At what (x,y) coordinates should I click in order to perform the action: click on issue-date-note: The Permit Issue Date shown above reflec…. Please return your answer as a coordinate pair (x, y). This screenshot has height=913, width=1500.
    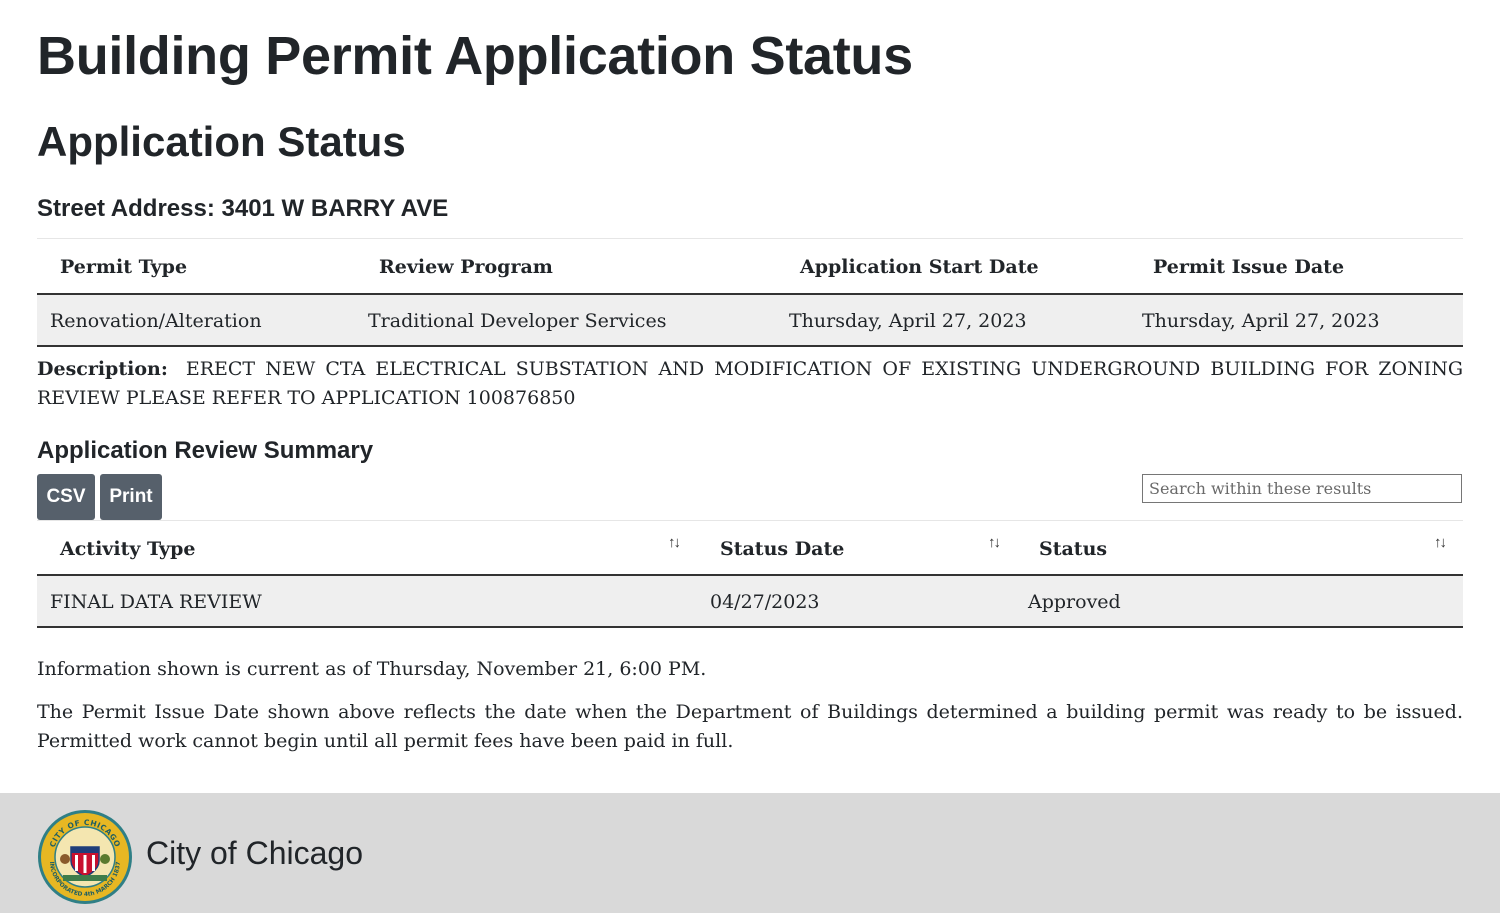
    Looking at the image, I should click on (750, 726).